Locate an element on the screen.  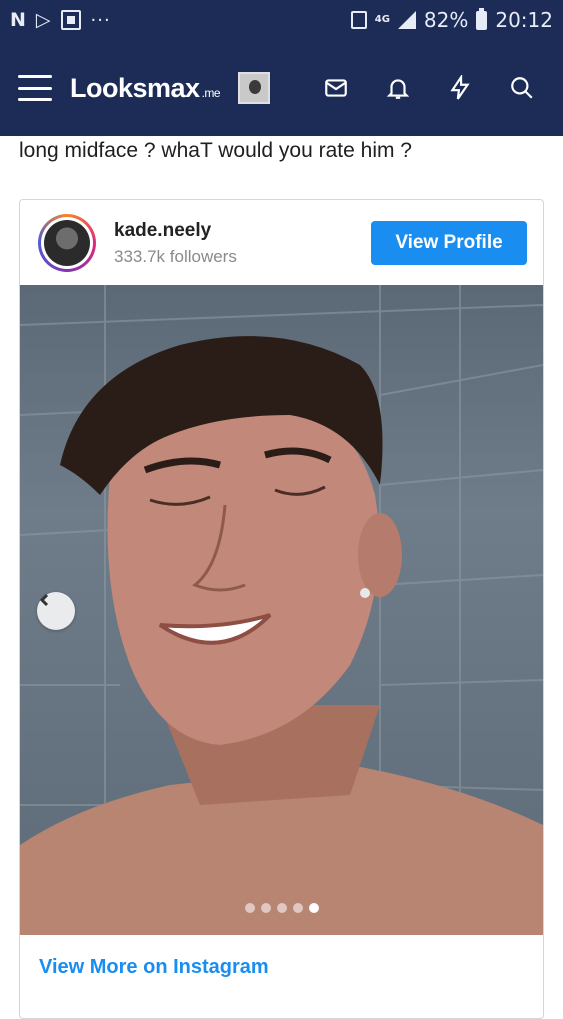
inbox-icon is located at coordinates (336, 88).